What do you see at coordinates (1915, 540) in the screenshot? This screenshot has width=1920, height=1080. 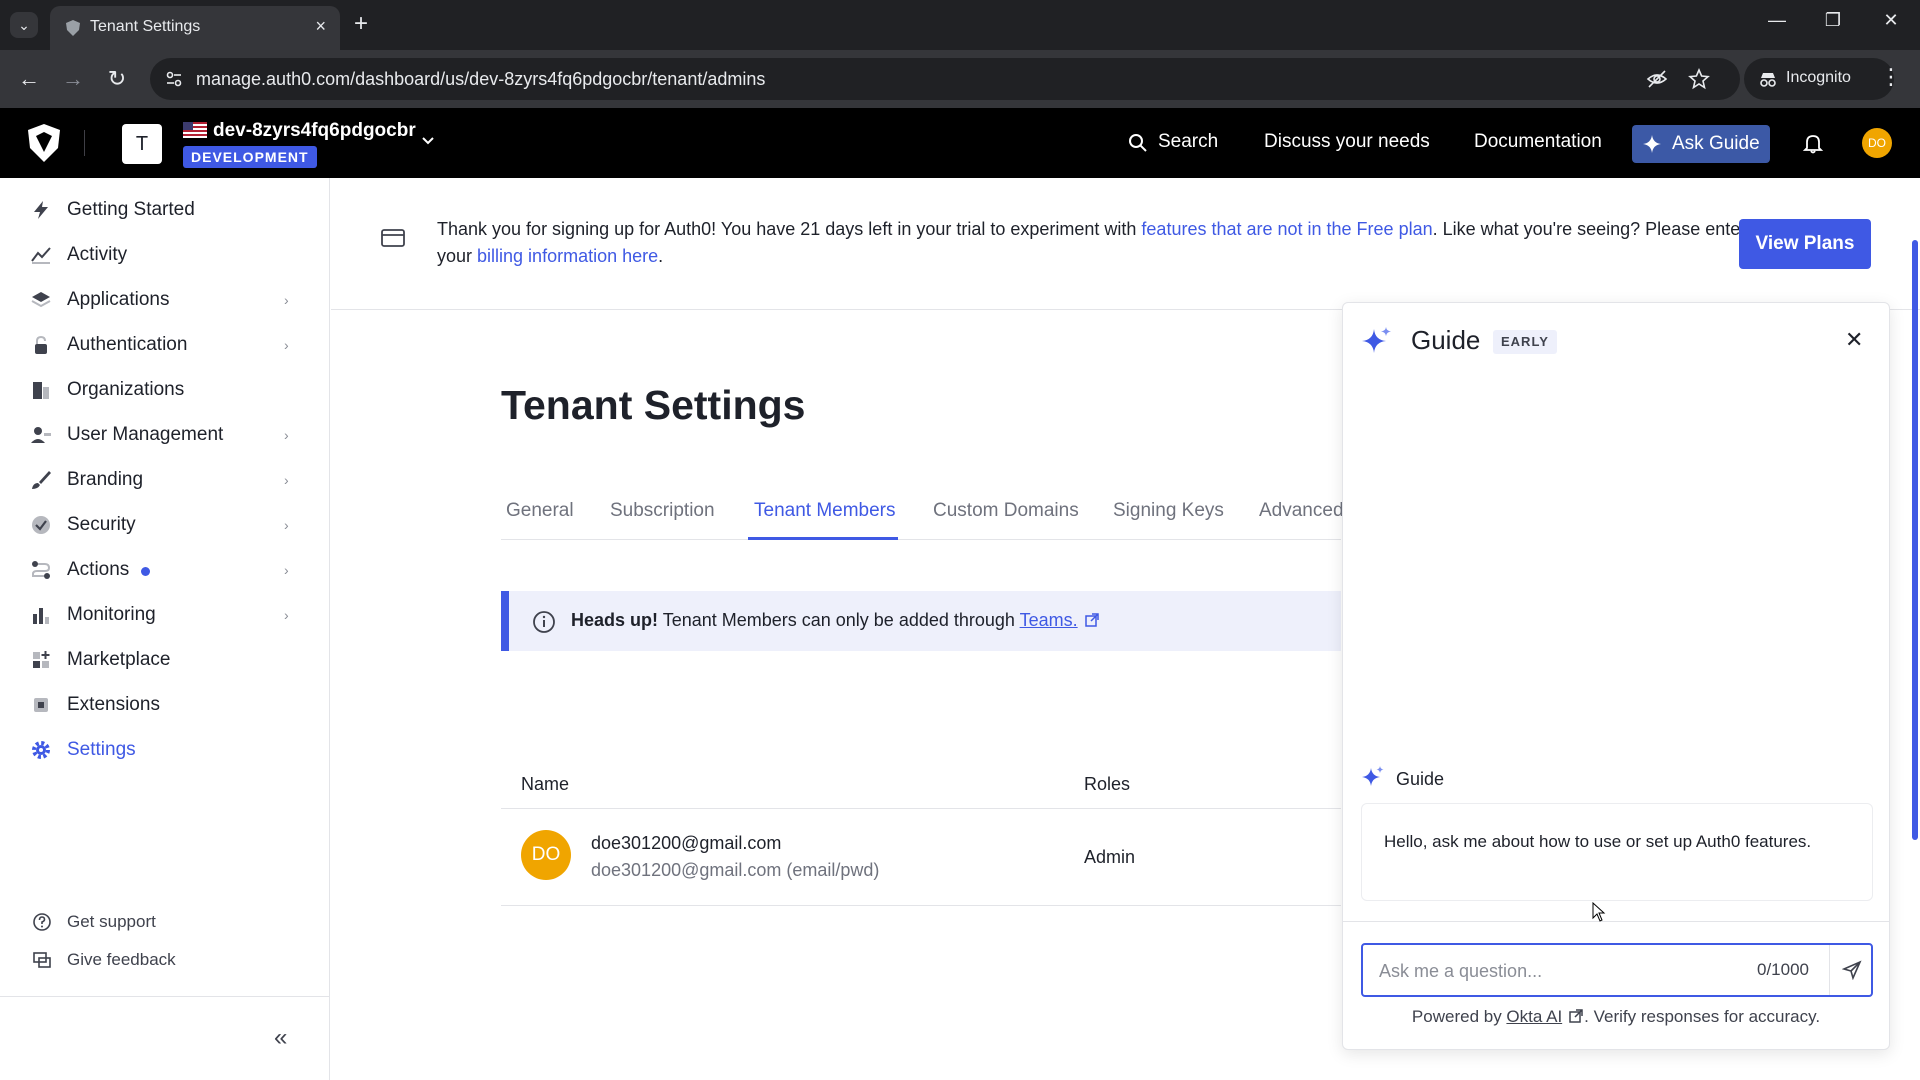 I see `page-scrollbar` at bounding box center [1915, 540].